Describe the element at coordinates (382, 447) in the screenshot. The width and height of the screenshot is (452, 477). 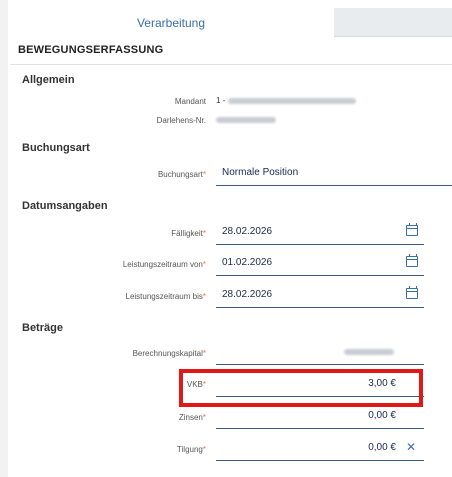
I see `tilgung-value: 0,00 €` at that location.